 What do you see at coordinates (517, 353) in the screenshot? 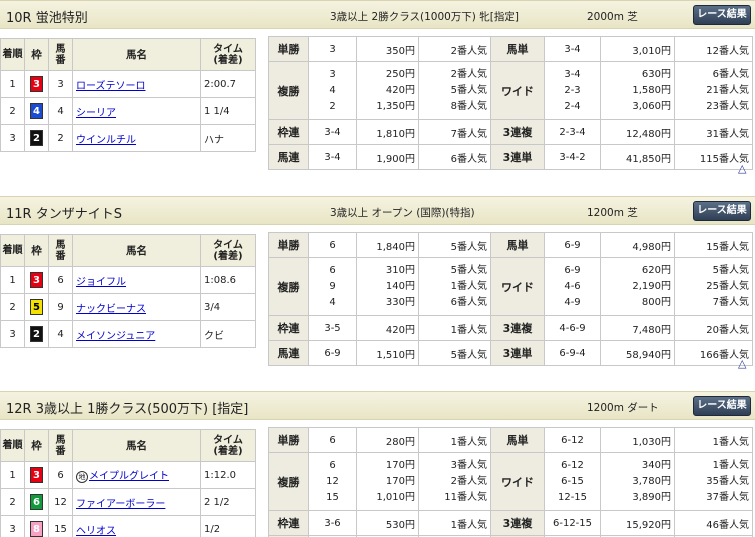
I see `bet-label-sanrentan: 3連単` at bounding box center [517, 353].